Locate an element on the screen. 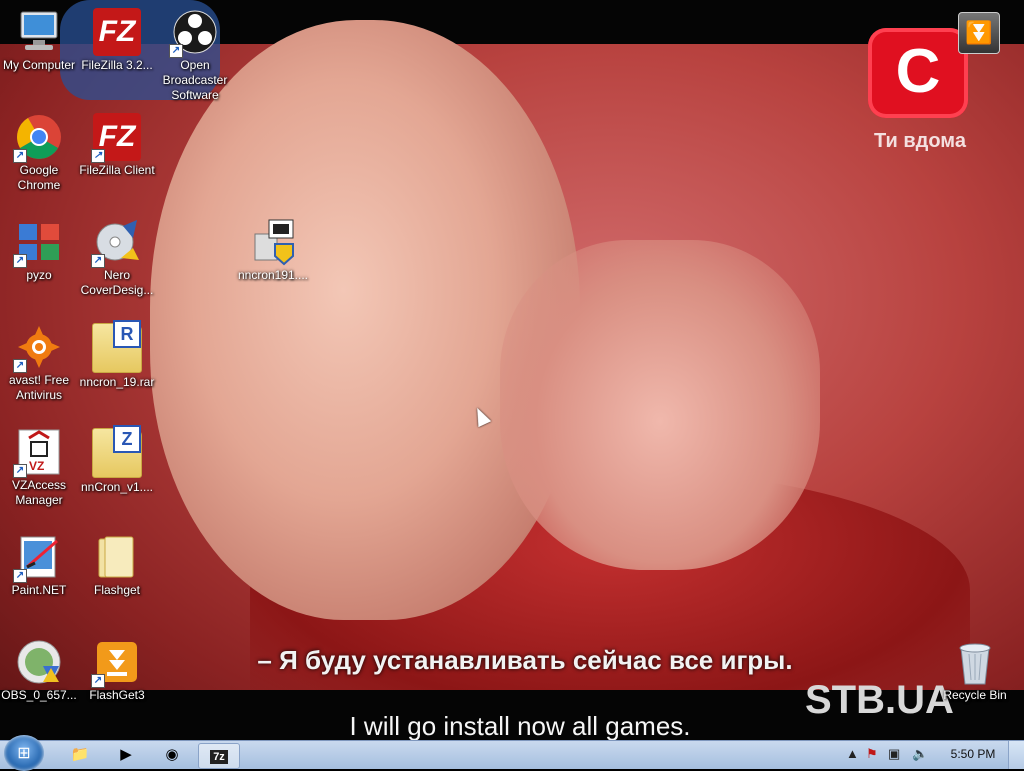 The width and height of the screenshot is (1024, 771). start-button: ⊞ is located at coordinates (24, 753).